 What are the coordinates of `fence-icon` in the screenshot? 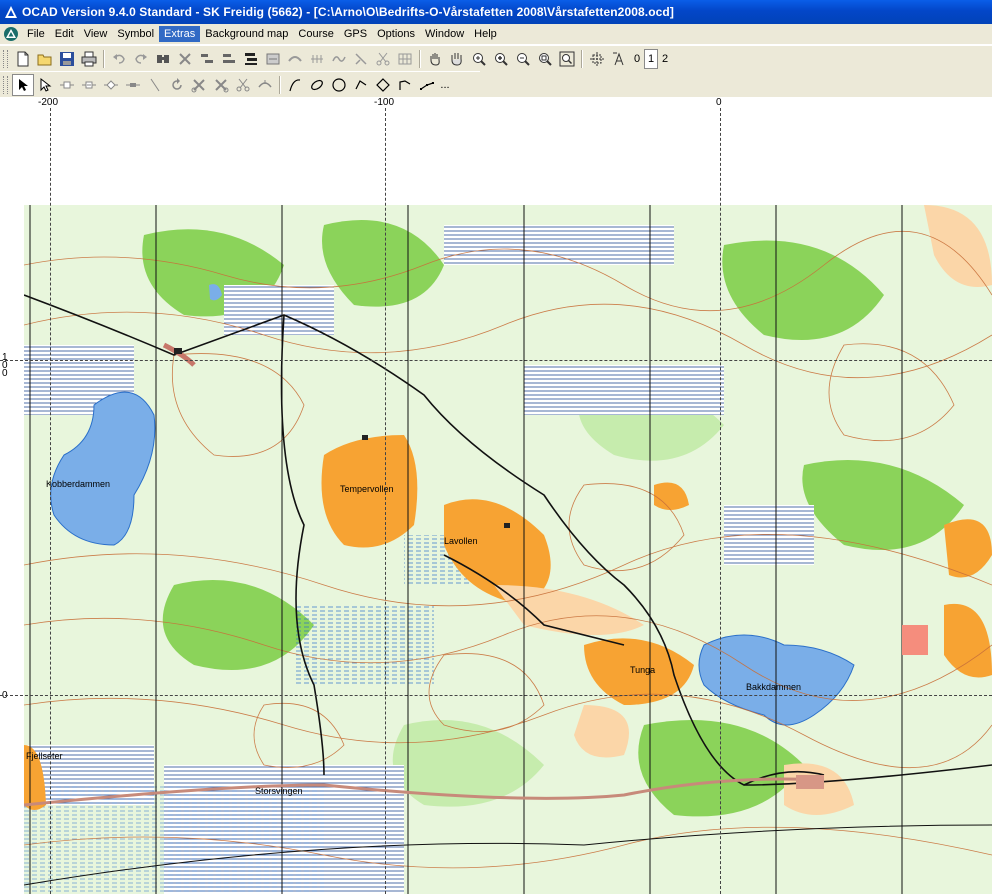 It's located at (317, 59).